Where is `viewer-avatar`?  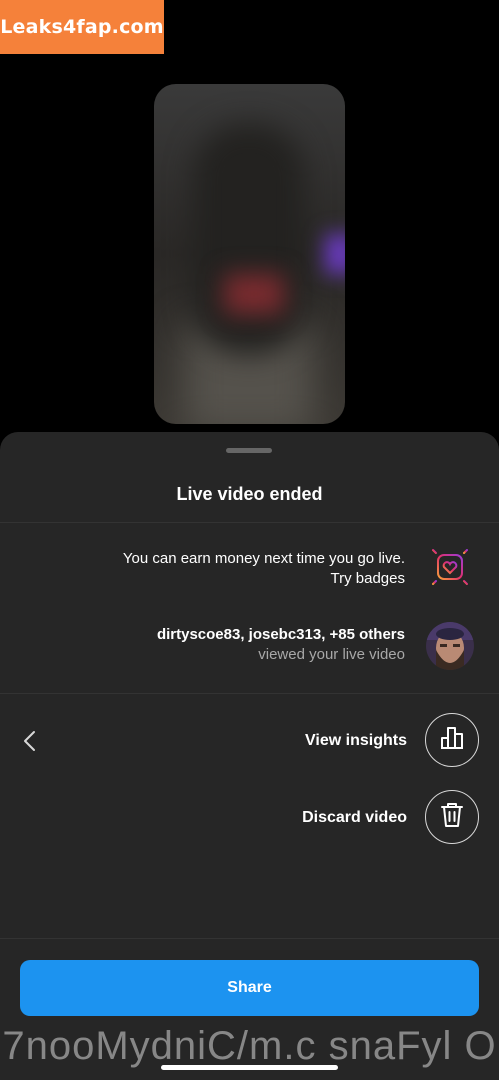
viewer-avatar is located at coordinates (450, 646).